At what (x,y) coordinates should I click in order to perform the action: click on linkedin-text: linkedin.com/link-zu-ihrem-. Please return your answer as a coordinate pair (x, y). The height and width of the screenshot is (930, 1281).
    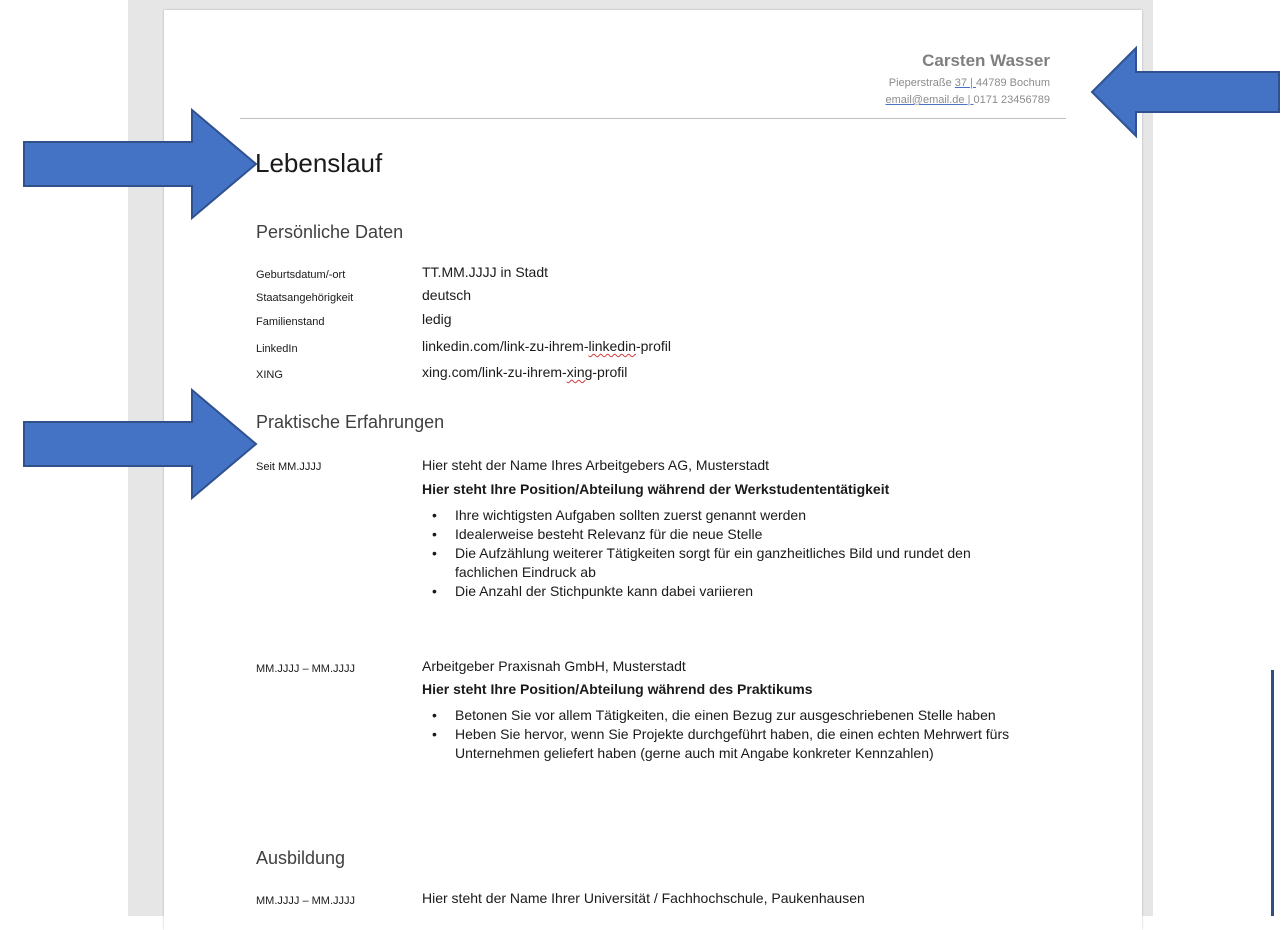
    Looking at the image, I should click on (505, 346).